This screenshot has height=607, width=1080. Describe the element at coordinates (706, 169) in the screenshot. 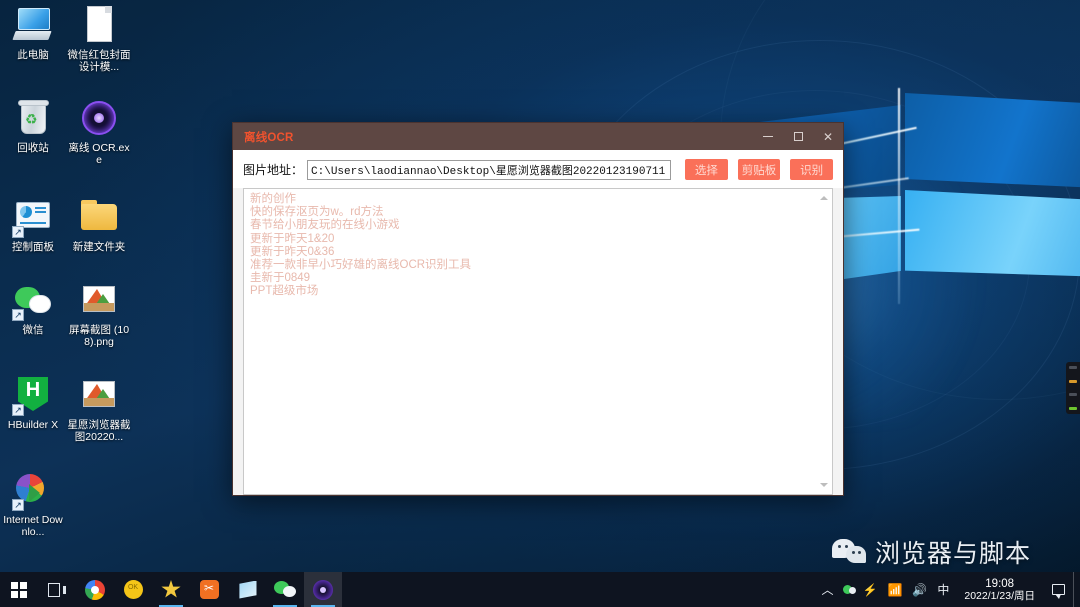

I see `choose-button: 选择` at that location.